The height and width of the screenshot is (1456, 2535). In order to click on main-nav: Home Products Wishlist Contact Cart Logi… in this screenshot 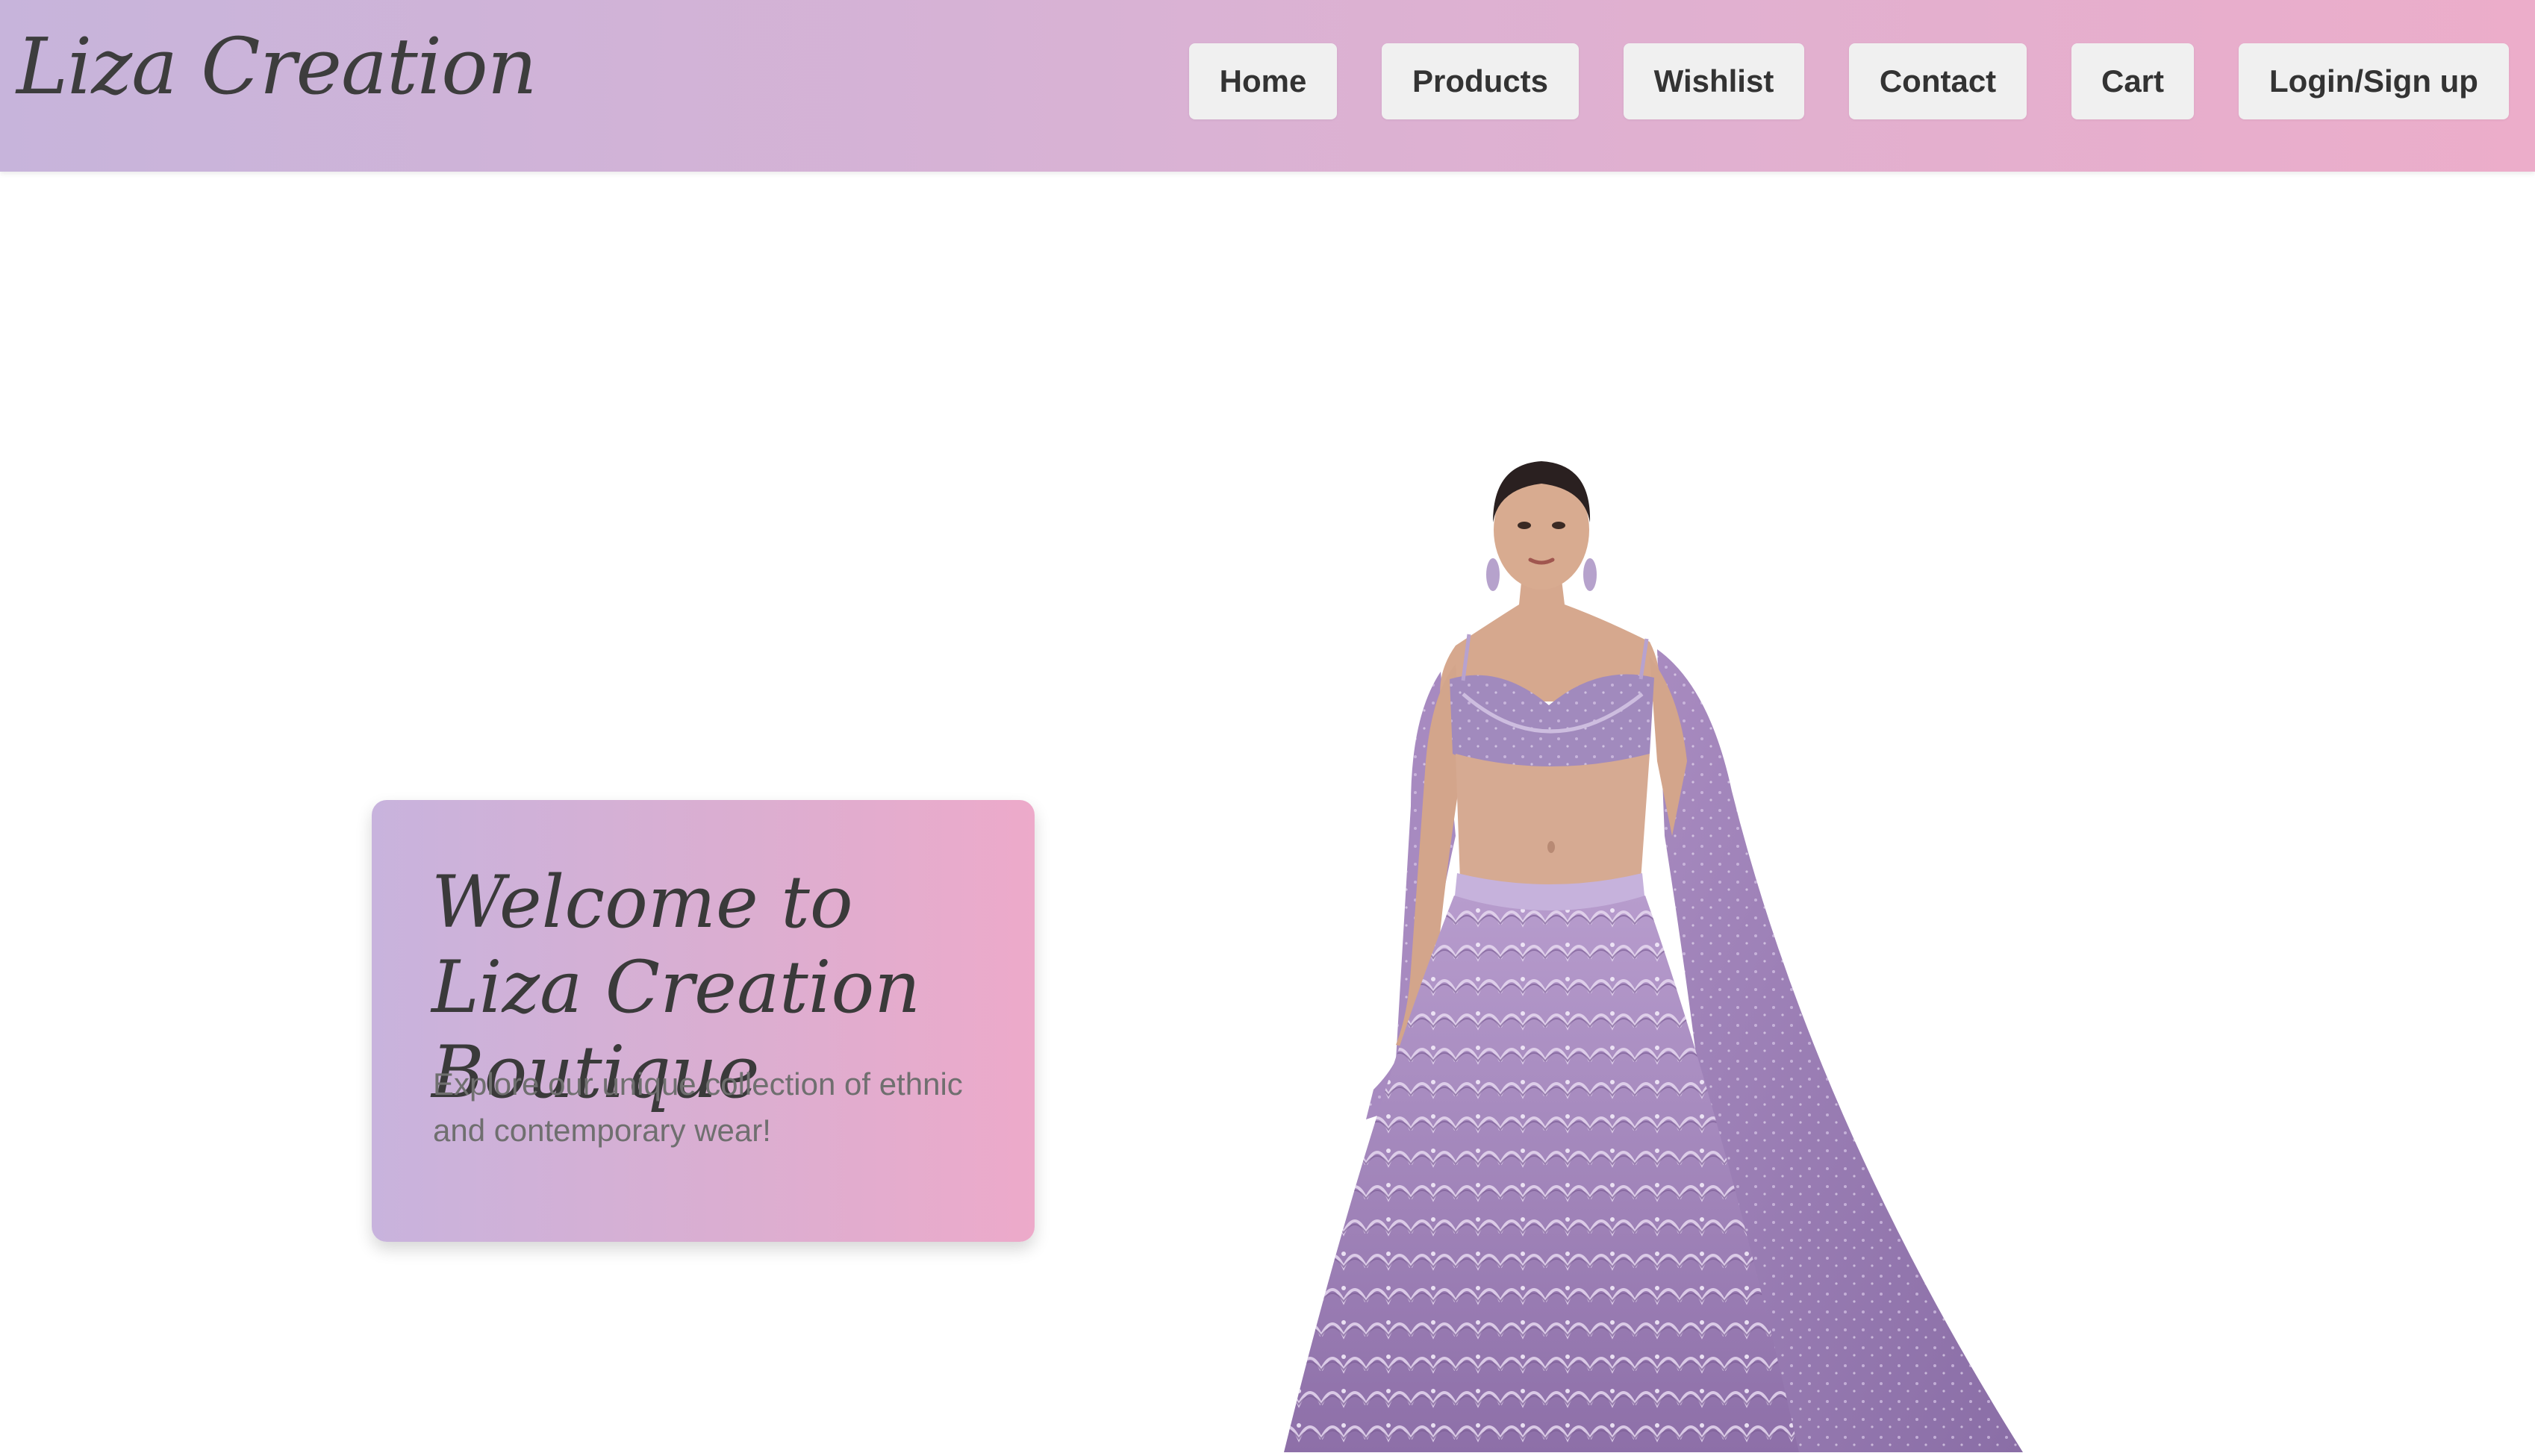, I will do `click(1851, 81)`.